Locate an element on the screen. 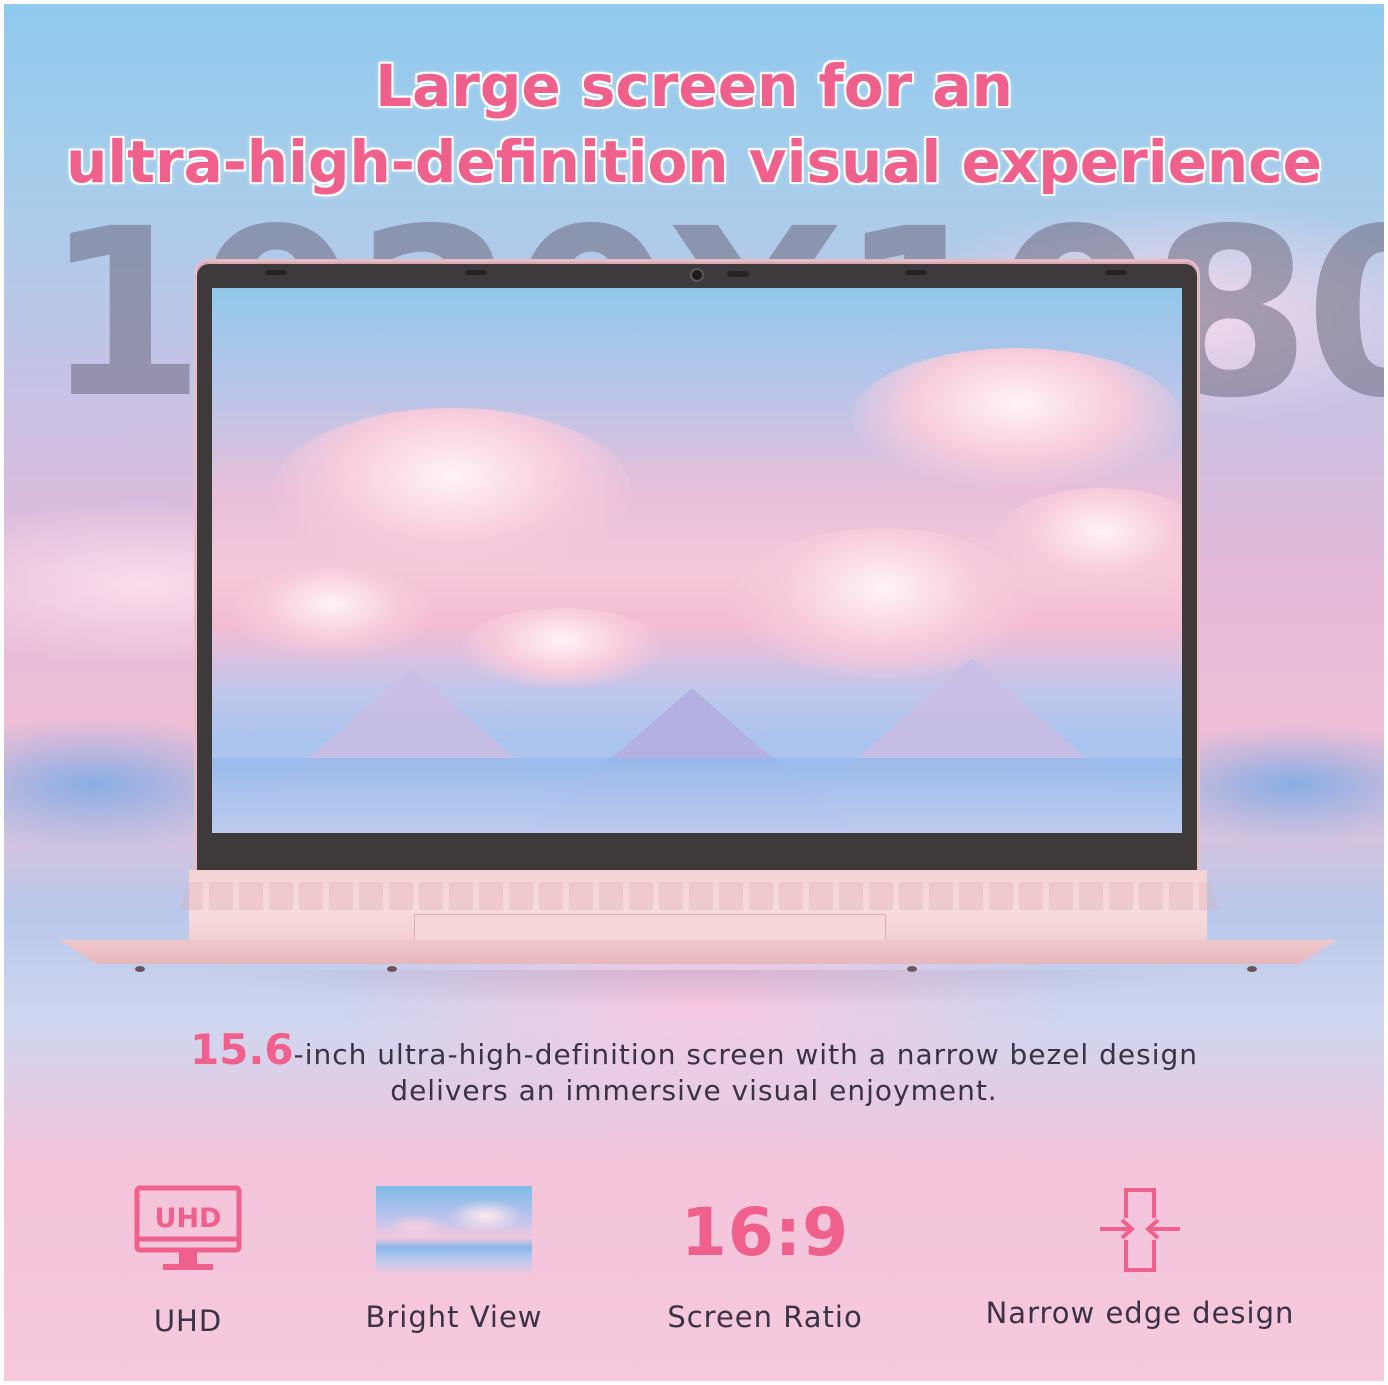  feature-uhd: UHD UHD is located at coordinates (188, 1258).